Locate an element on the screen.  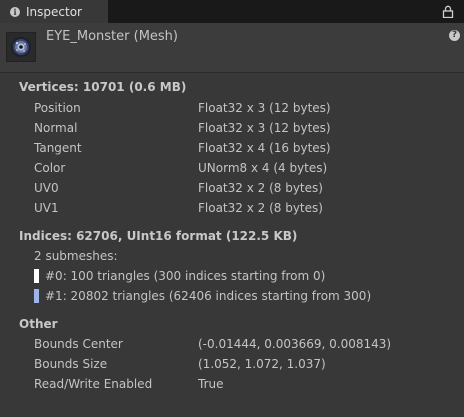
tab-bar: i Inspector is located at coordinates (232, 11).